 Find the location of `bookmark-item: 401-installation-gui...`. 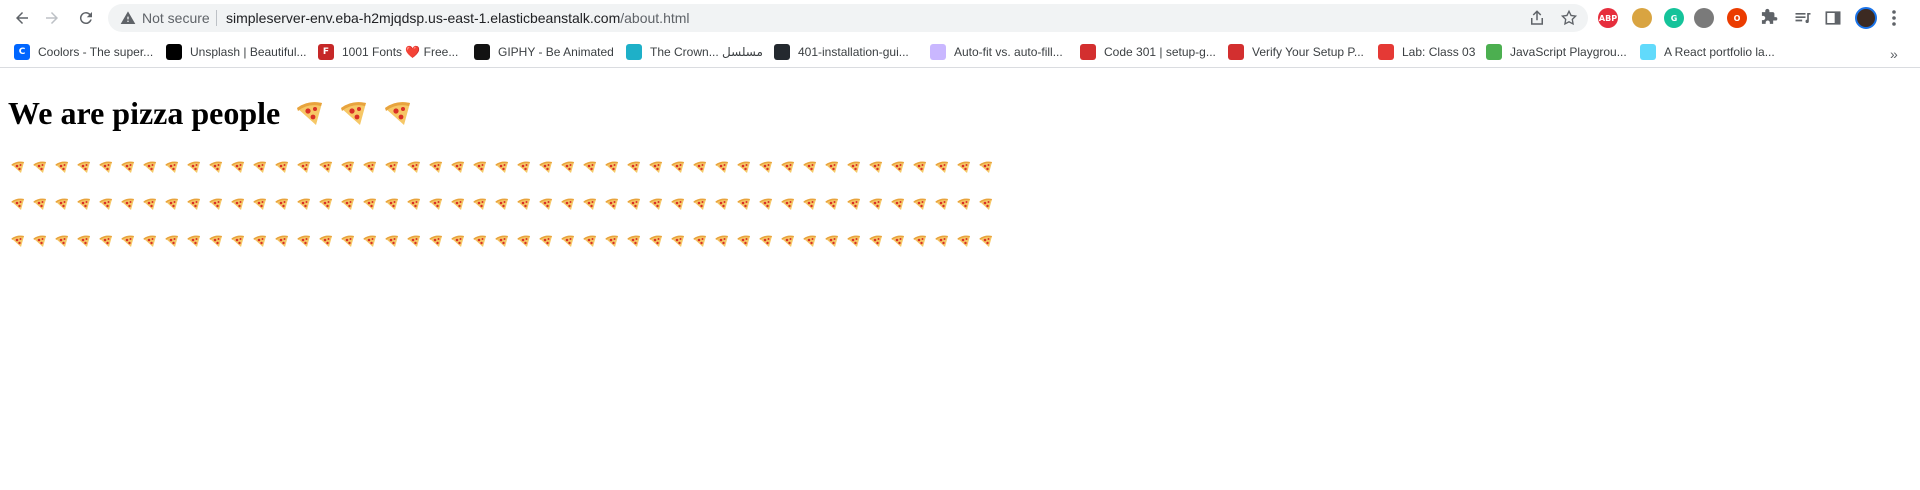

bookmark-item: 401-installation-gui... is located at coordinates (841, 52).